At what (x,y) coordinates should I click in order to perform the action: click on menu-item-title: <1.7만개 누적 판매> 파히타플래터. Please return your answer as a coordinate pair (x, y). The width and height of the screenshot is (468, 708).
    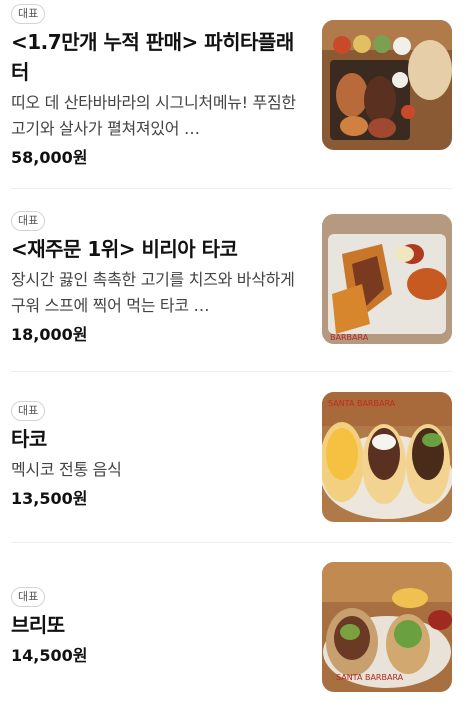
    Looking at the image, I should click on (152, 57).